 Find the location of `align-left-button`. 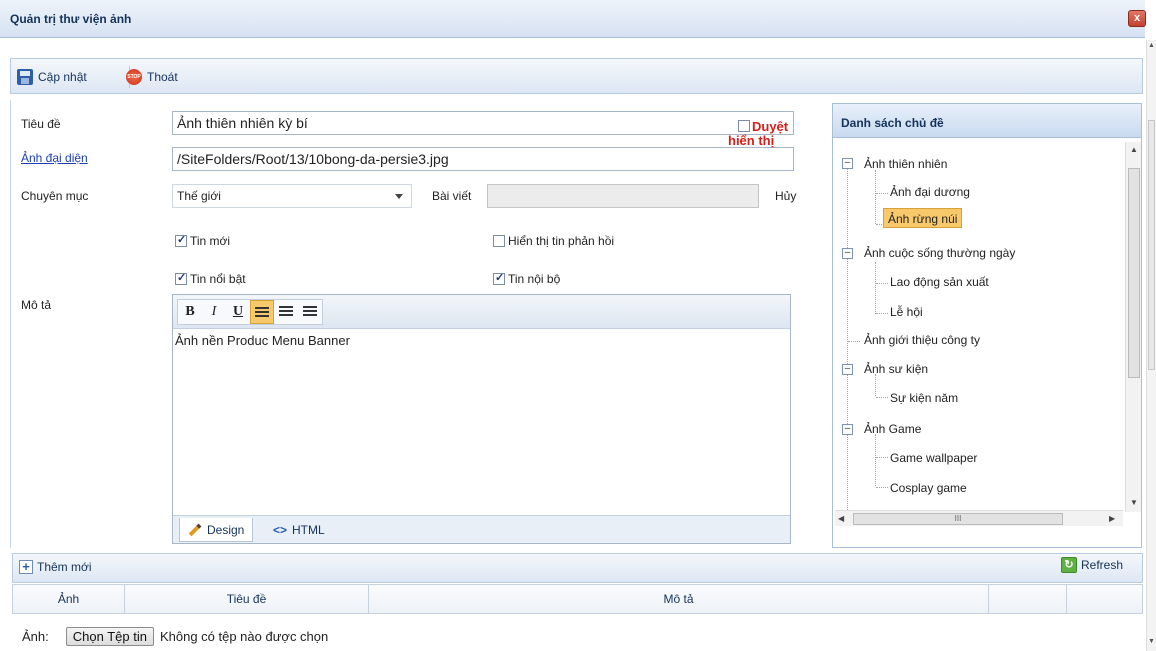

align-left-button is located at coordinates (262, 312).